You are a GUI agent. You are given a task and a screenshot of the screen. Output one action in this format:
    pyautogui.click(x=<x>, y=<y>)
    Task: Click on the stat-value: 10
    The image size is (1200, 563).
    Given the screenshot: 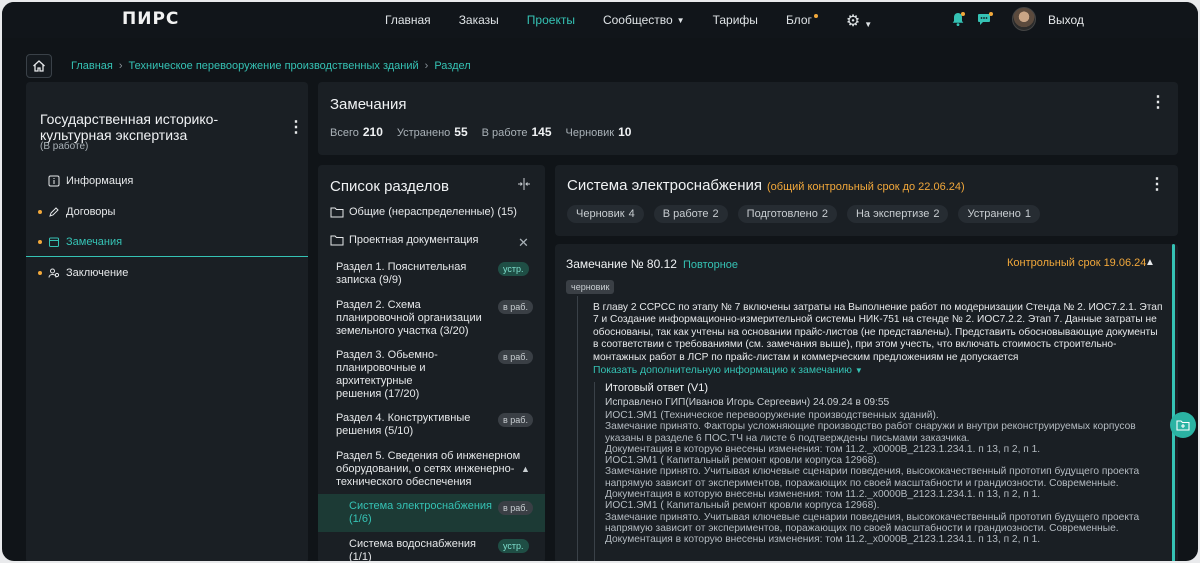 What is the action you would take?
    pyautogui.click(x=625, y=132)
    